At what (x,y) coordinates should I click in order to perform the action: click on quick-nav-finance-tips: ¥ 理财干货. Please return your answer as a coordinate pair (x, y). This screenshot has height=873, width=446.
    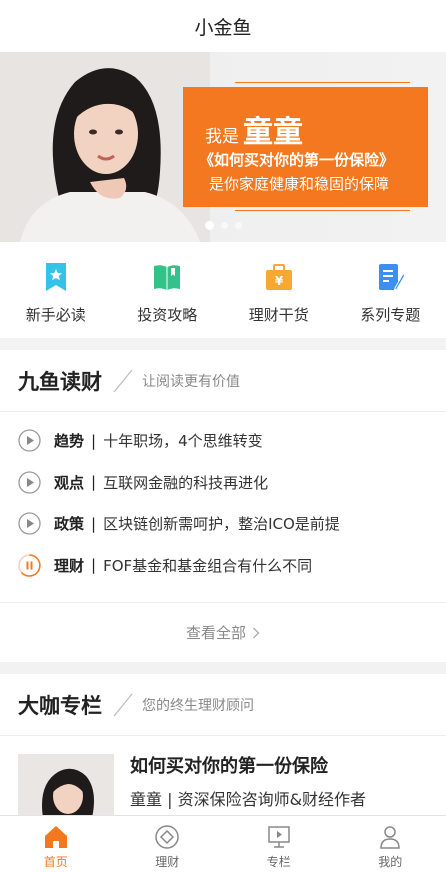
    Looking at the image, I should click on (279, 290).